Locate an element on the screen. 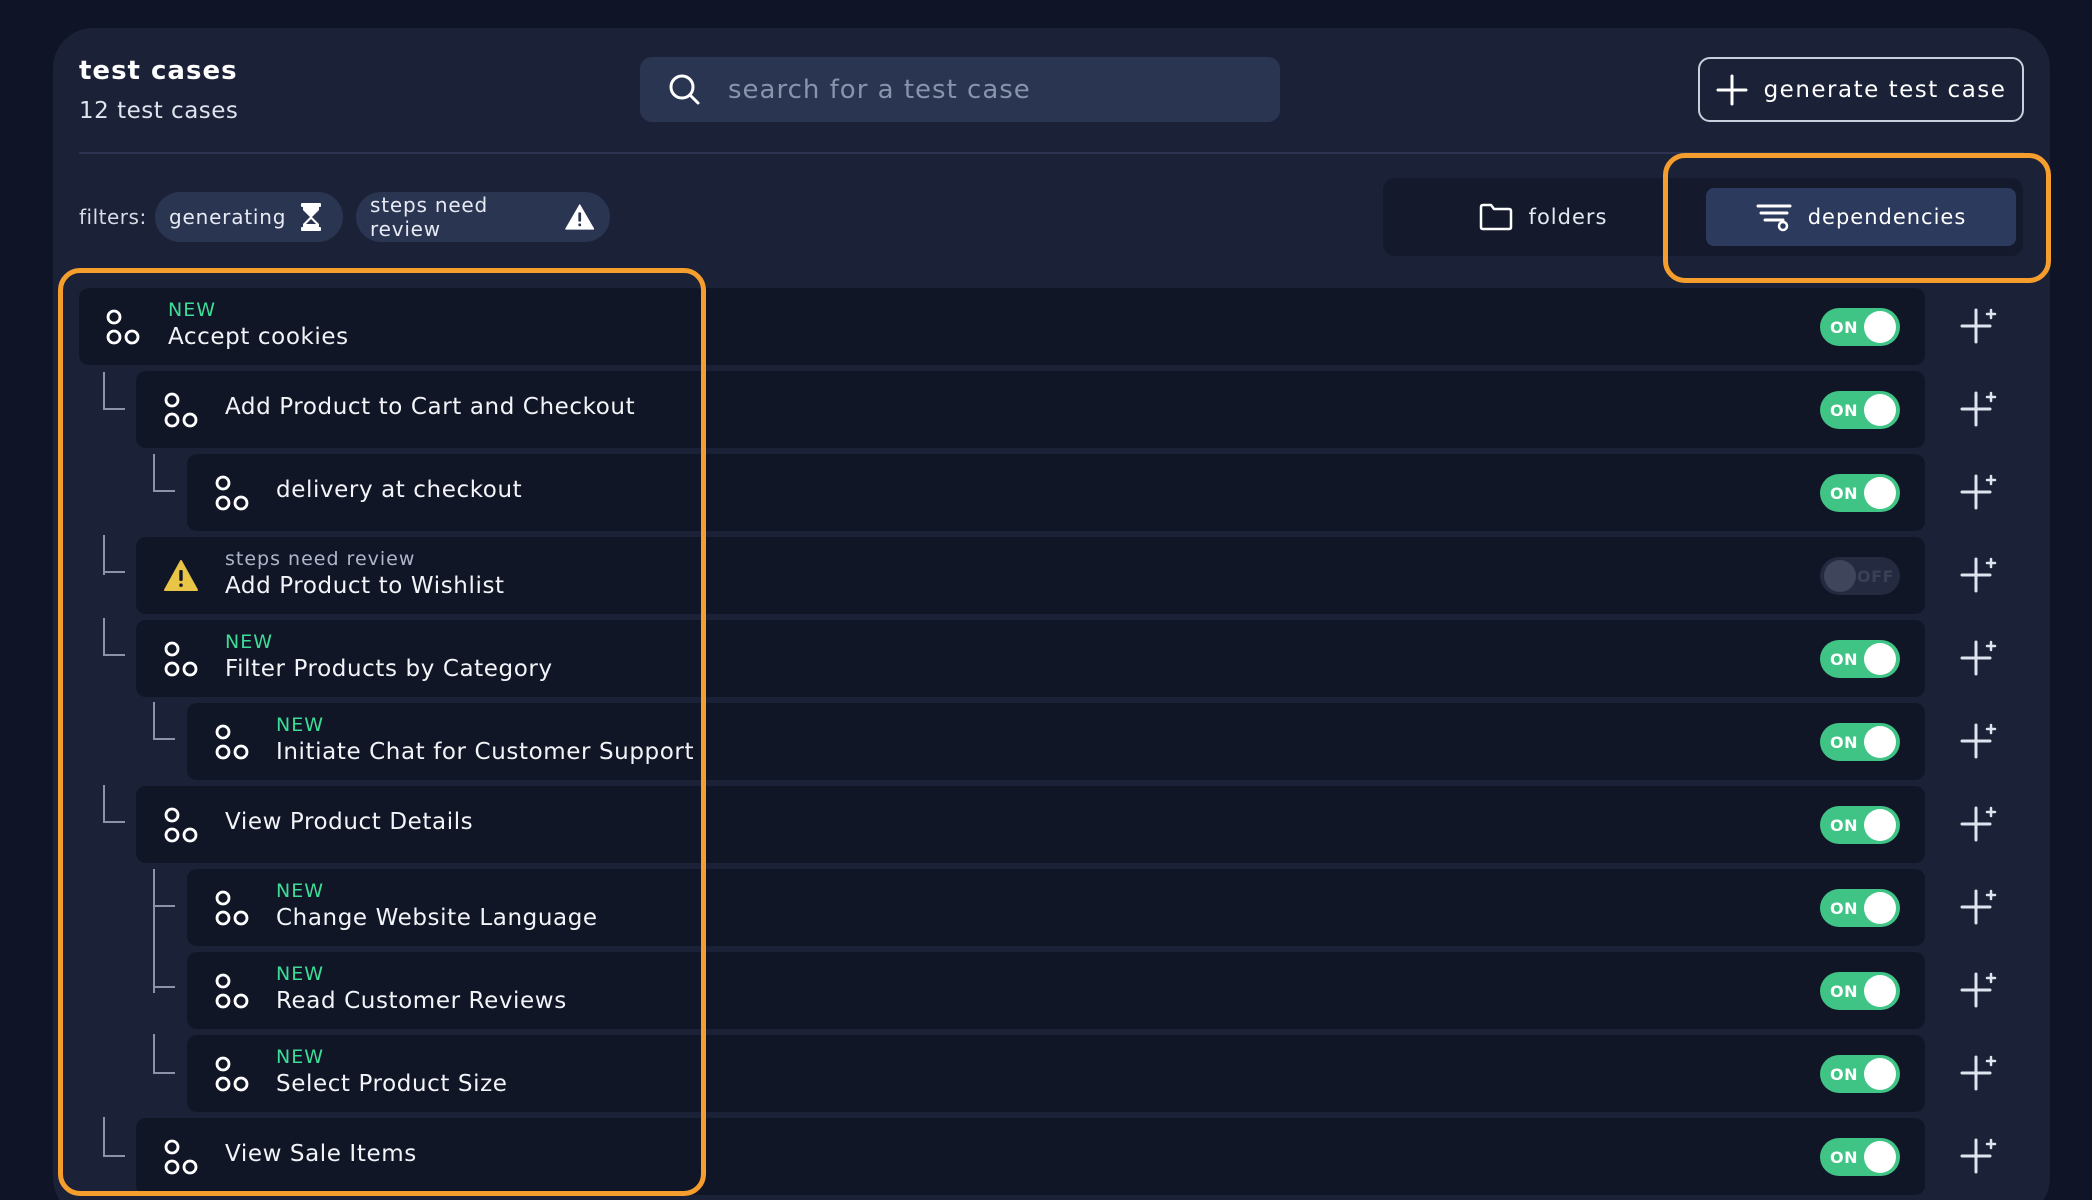 Image resolution: width=2092 pixels, height=1200 pixels. test-case-row: NEW Accept cookies ON is located at coordinates (1002, 326).